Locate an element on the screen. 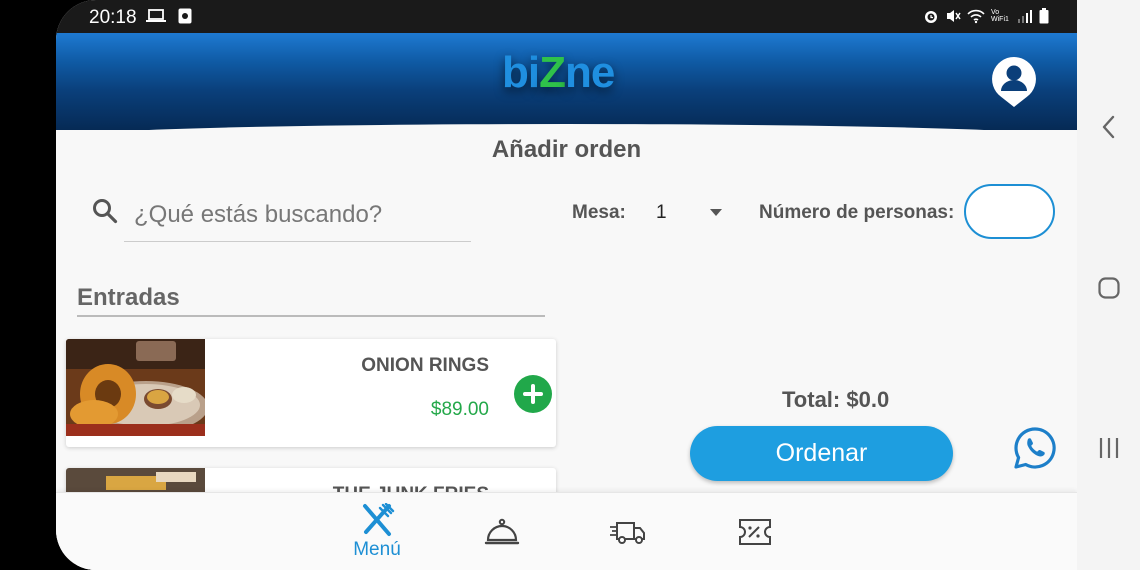 This screenshot has height=570, width=1140. android-nav-bar is located at coordinates (1108, 285).